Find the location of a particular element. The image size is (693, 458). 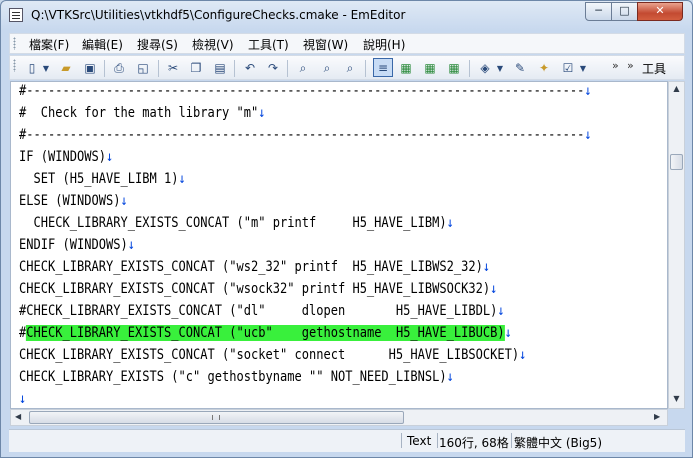

find-prev-icon: ⌕ is located at coordinates (350, 68).